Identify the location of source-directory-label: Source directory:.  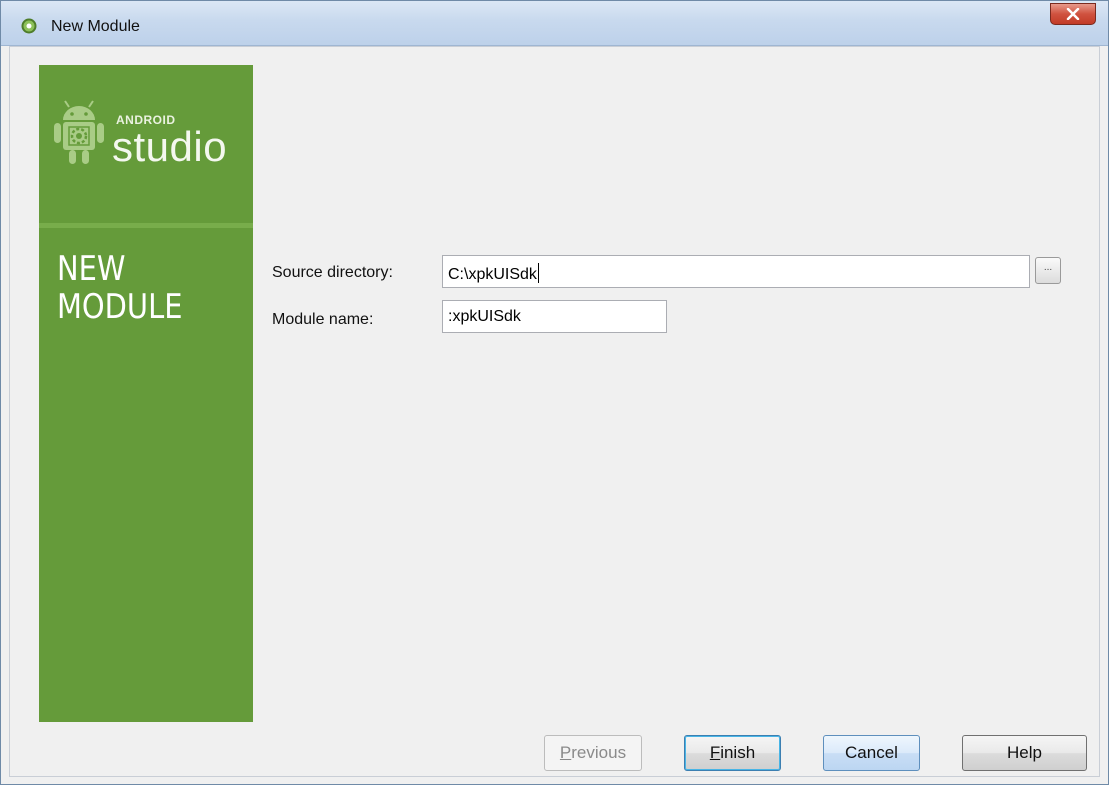
(332, 272).